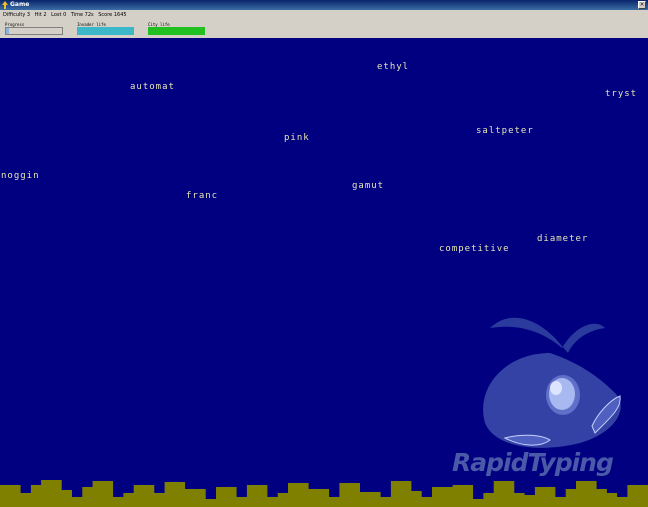 The height and width of the screenshot is (507, 648). I want to click on window-title: Game, so click(20, 4).